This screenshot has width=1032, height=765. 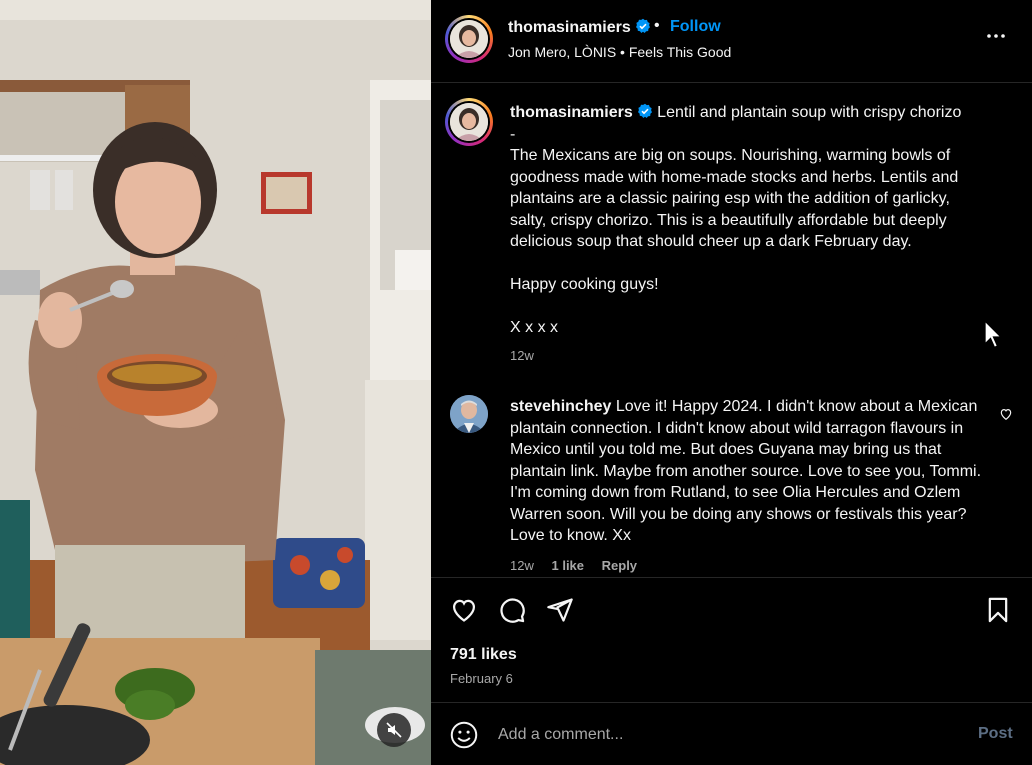 I want to click on comment-meta: 12w 1 like Reply, so click(x=580, y=565).